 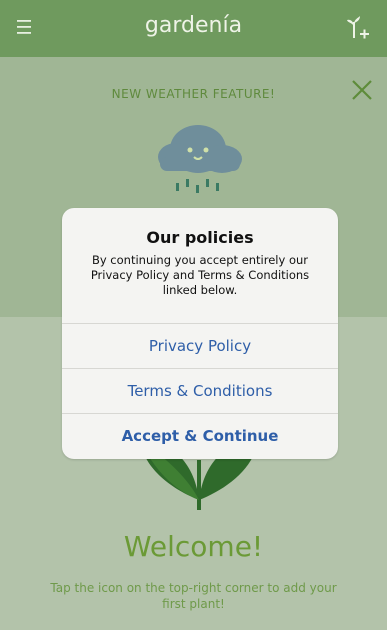 I want to click on privacy-policy-button: Privacy Policy, so click(x=200, y=345).